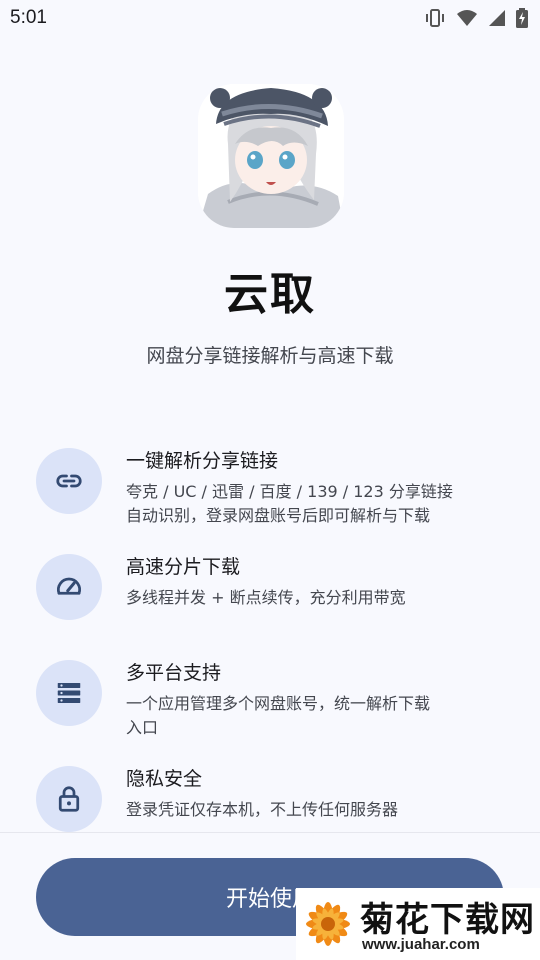 This screenshot has width=540, height=960. What do you see at coordinates (328, 924) in the screenshot?
I see `flower-logo-icon` at bounding box center [328, 924].